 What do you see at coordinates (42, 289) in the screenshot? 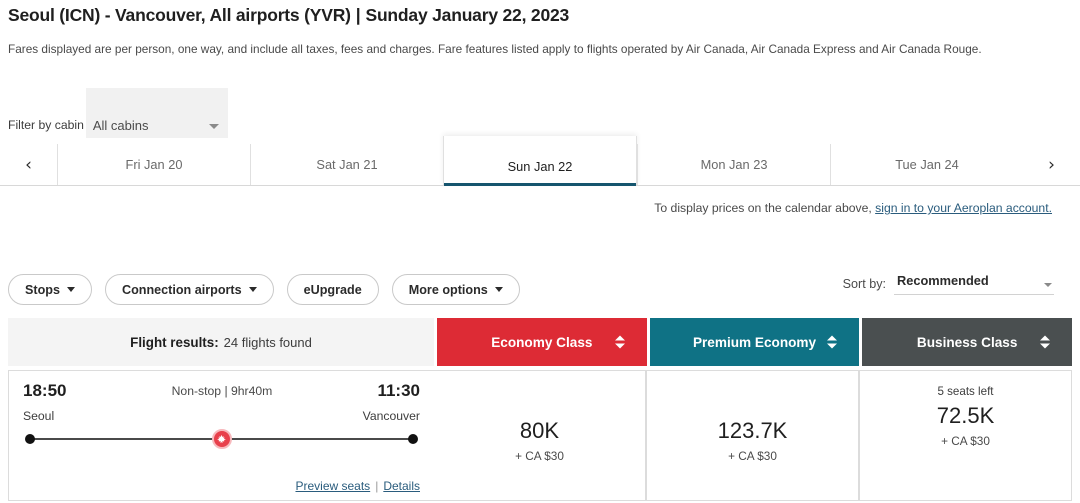
I see `stops-filter-label: Stops` at bounding box center [42, 289].